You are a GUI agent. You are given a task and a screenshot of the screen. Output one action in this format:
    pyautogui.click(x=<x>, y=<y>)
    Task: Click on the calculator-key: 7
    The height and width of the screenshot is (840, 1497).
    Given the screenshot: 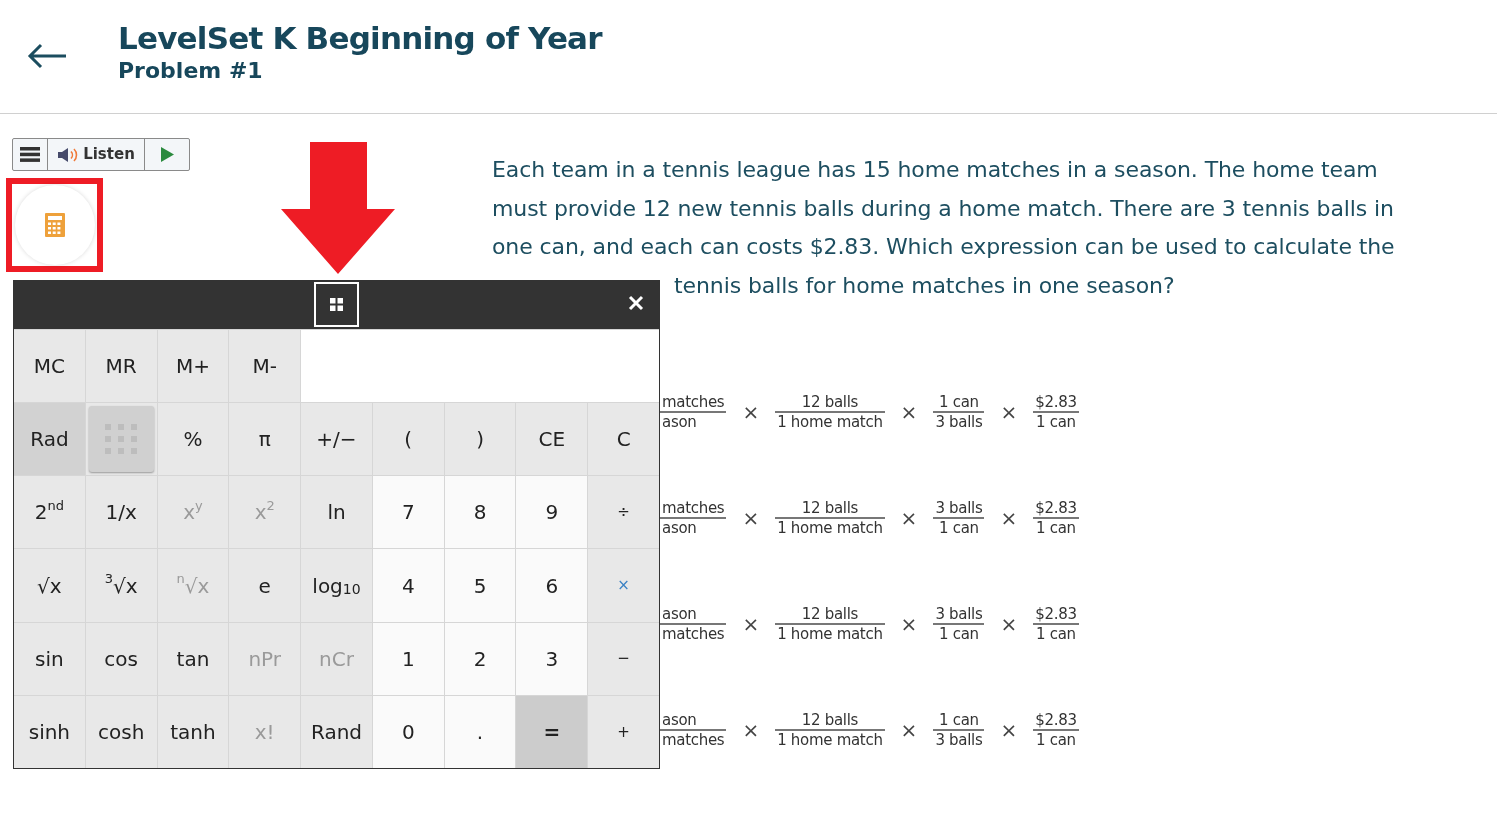 What is the action you would take?
    pyautogui.click(x=408, y=512)
    